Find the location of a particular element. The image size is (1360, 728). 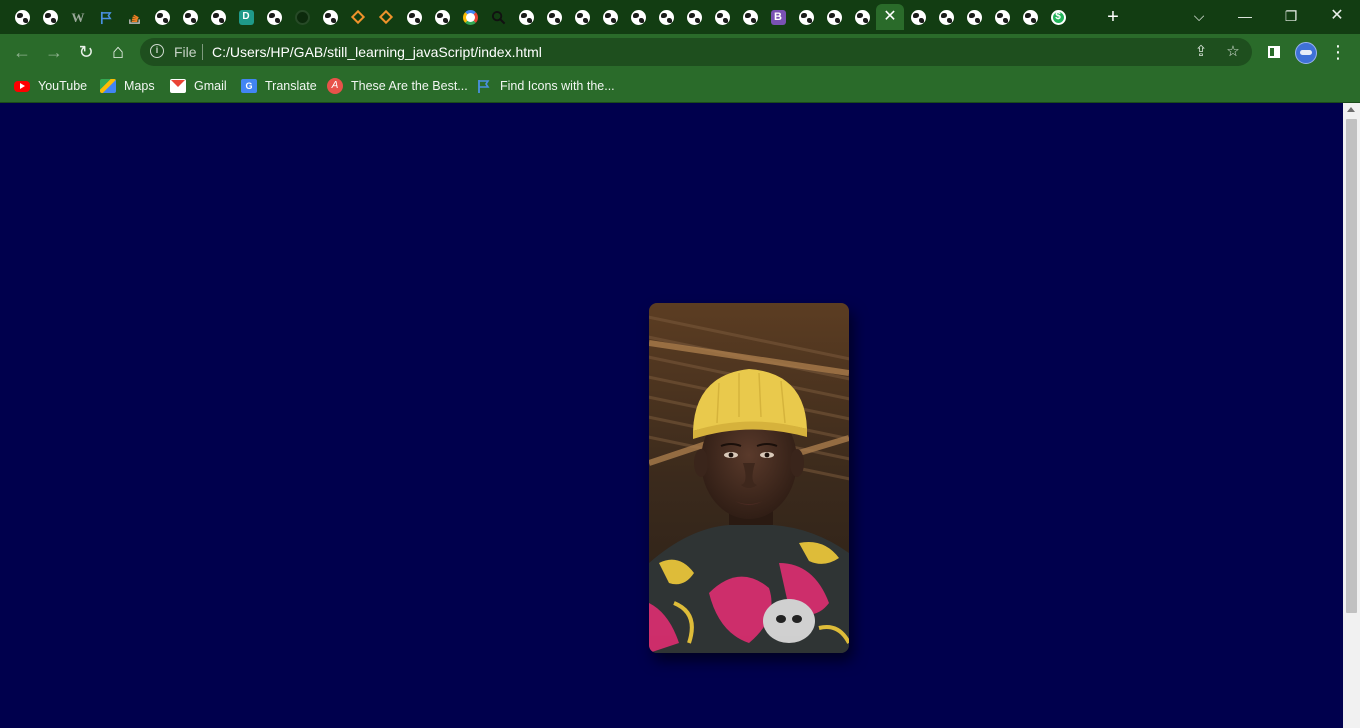

bookmark-label: Maps is located at coordinates (139, 86).